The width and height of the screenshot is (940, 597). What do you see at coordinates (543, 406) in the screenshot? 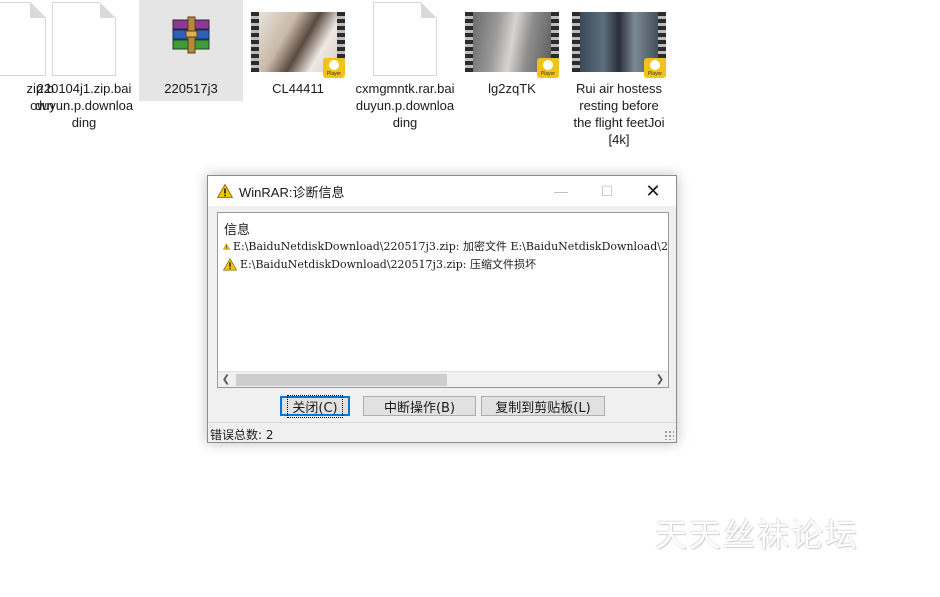
I see `copy-to-clipboard-button: 复制到剪贴板(L)` at bounding box center [543, 406].